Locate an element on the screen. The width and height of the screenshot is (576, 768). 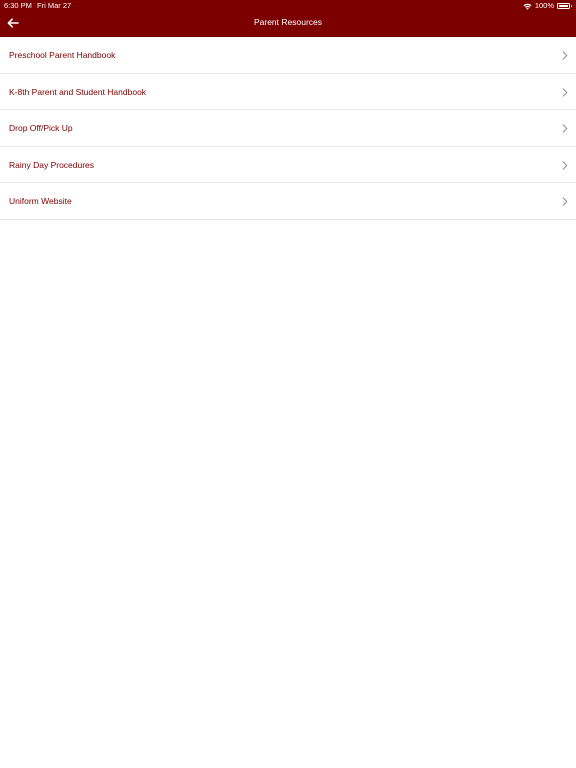
status-indicators: 100% is located at coordinates (547, 6).